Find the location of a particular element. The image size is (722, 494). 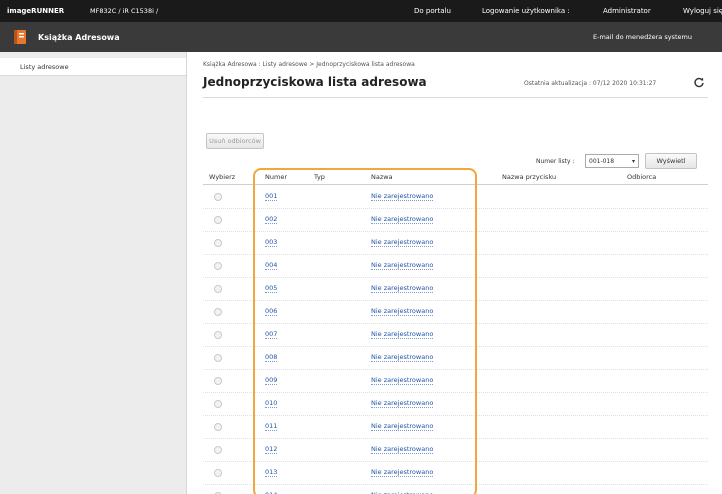

table-row: 014Nie zarejestrowano is located at coordinates (455, 489).